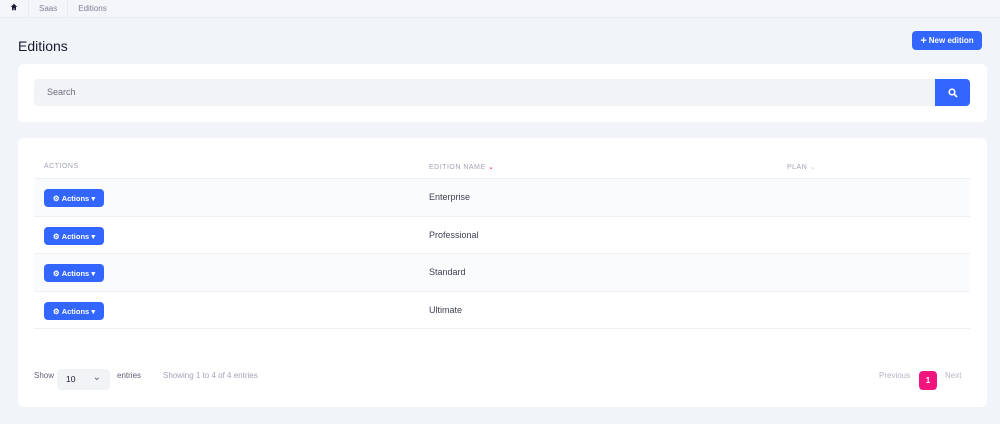 The image size is (1000, 424). I want to click on page-size-select: 10 ⌄, so click(83, 379).